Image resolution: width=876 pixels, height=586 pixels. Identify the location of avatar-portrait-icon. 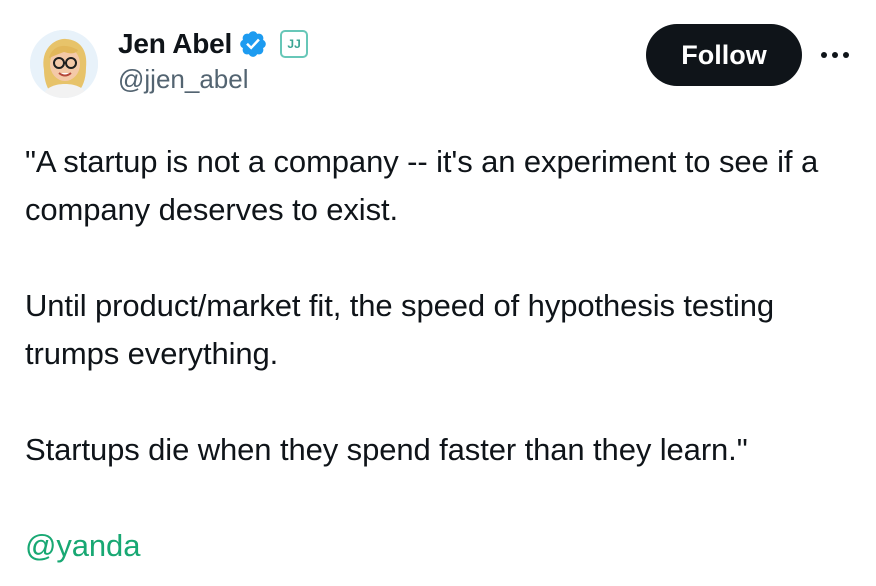
(64, 64).